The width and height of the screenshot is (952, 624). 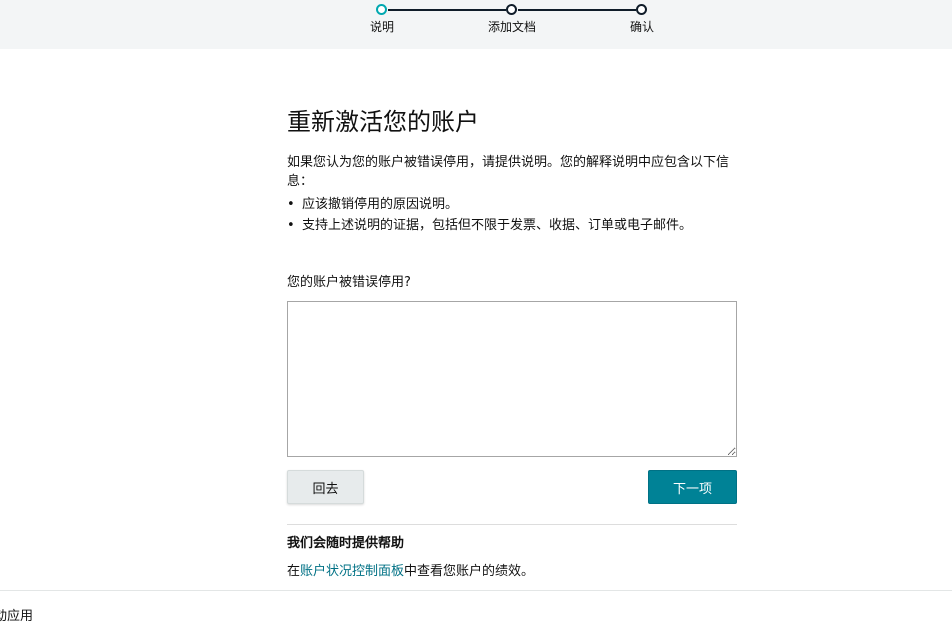 What do you see at coordinates (16, 616) in the screenshot?
I see `footer-app-link: 动应用` at bounding box center [16, 616].